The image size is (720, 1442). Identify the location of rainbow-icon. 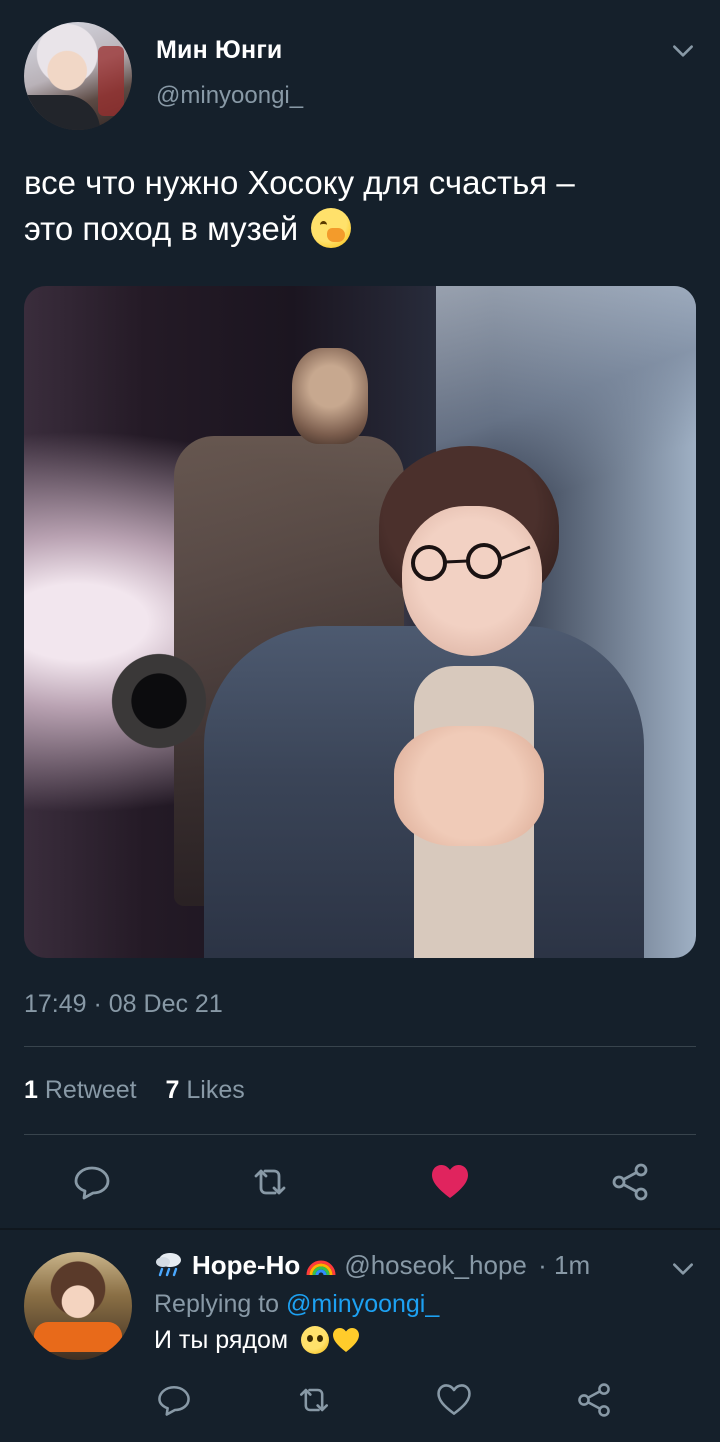
(321, 1268).